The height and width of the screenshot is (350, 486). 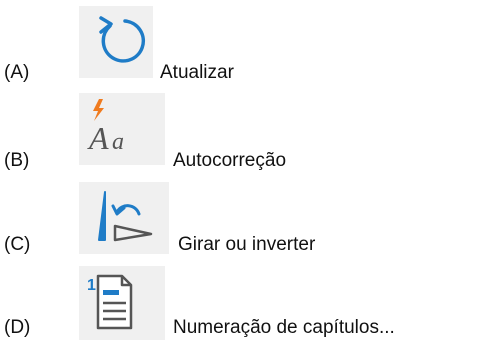 What do you see at coordinates (197, 72) in the screenshot?
I see `option-a-label: Atualizar` at bounding box center [197, 72].